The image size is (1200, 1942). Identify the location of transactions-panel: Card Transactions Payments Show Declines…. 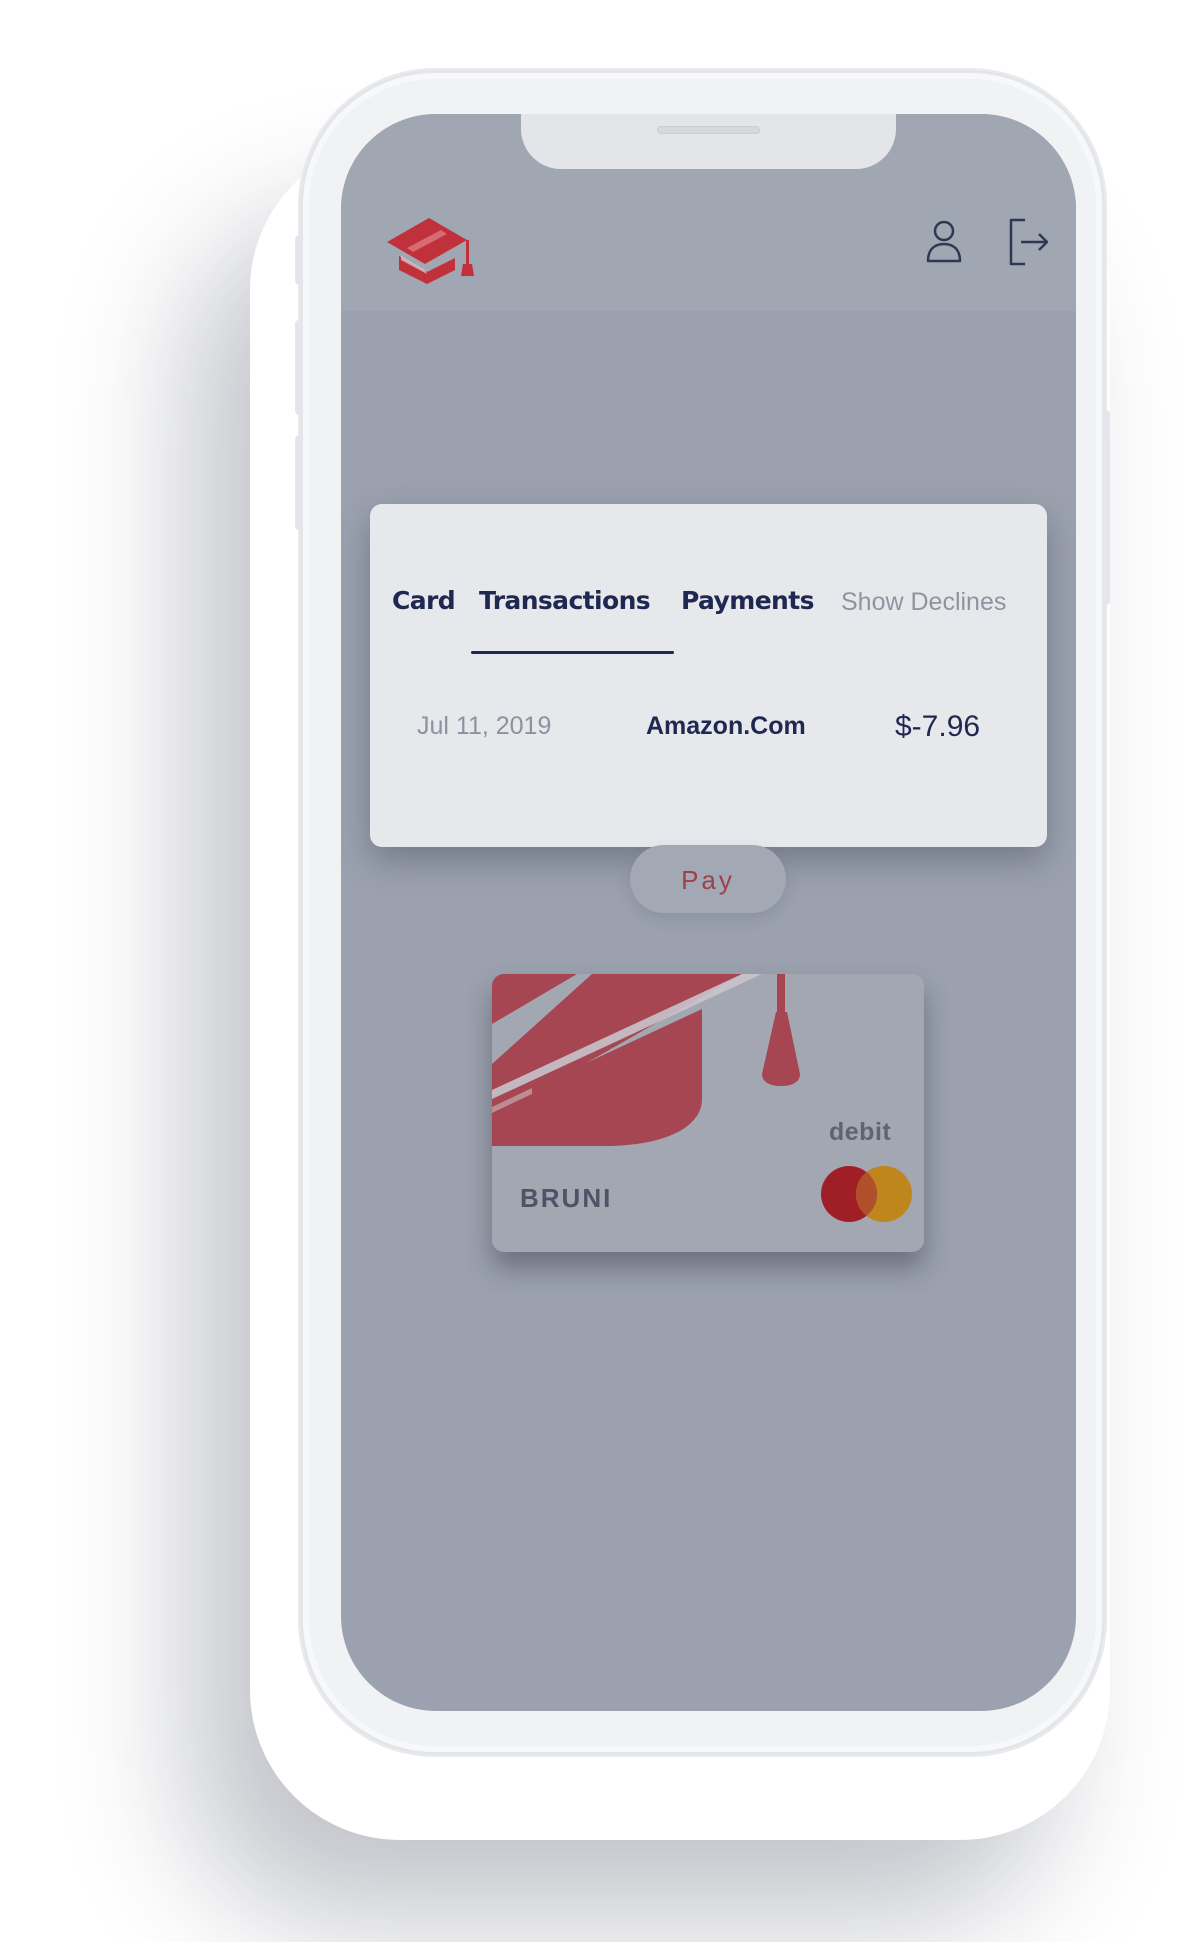
(708, 675).